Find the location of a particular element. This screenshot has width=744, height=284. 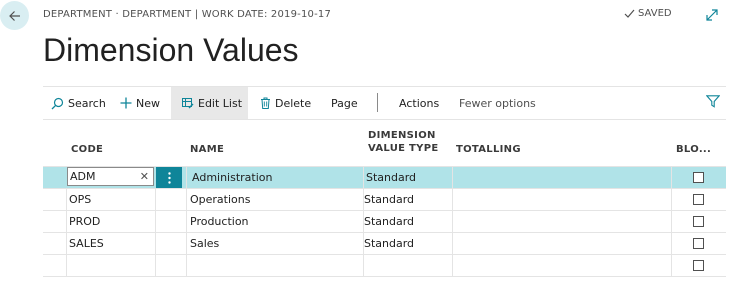

actions-label: Actions is located at coordinates (419, 103).